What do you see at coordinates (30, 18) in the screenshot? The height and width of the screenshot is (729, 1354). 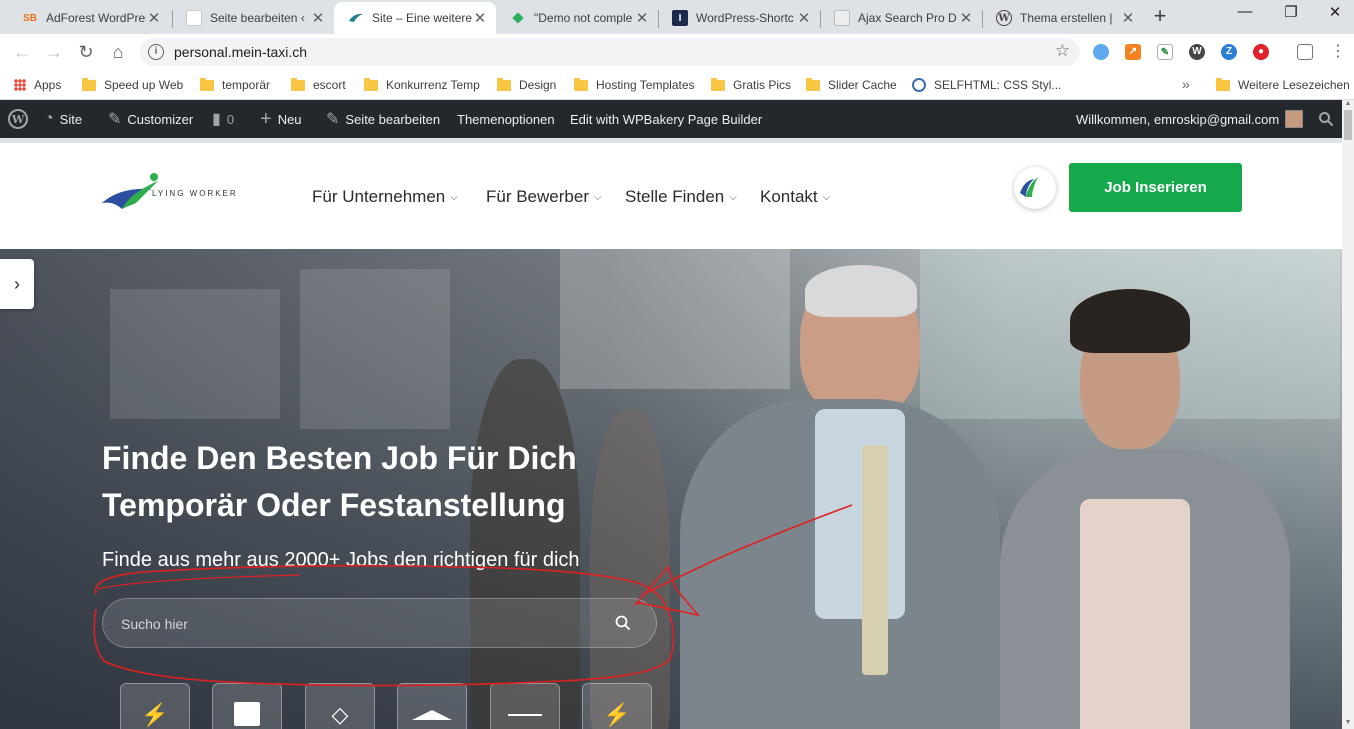 I see `sb-icon: SB` at bounding box center [30, 18].